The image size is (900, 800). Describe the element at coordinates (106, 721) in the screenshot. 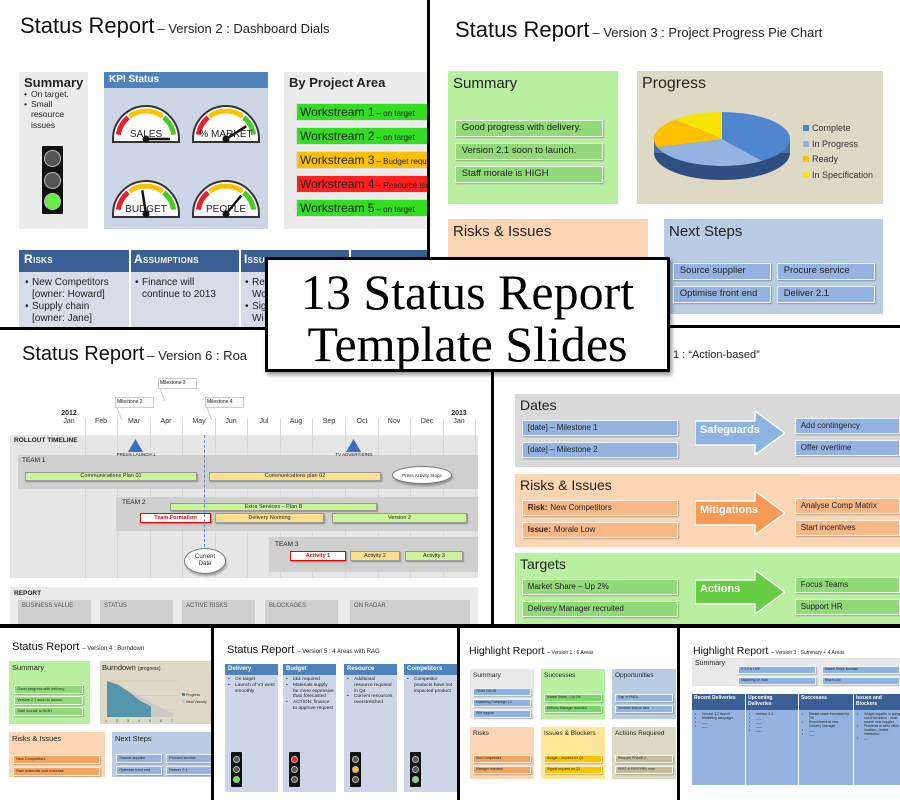

I see `x-tick-label: 1` at that location.